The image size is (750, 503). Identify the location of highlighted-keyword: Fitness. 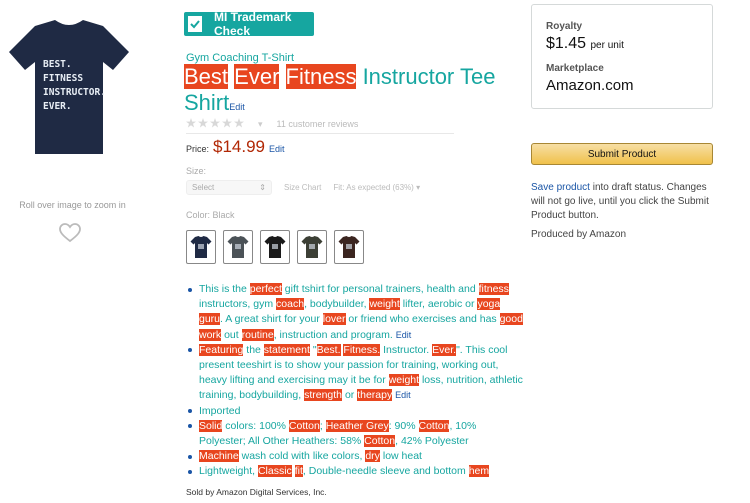
(321, 76).